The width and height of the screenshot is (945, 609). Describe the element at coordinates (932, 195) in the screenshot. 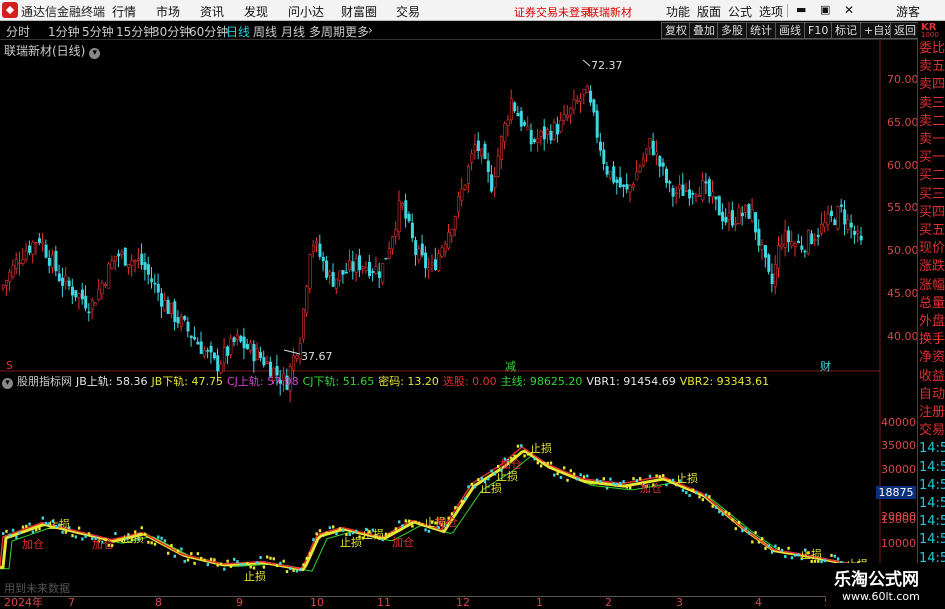

I see `side-panel-item: 买三` at that location.